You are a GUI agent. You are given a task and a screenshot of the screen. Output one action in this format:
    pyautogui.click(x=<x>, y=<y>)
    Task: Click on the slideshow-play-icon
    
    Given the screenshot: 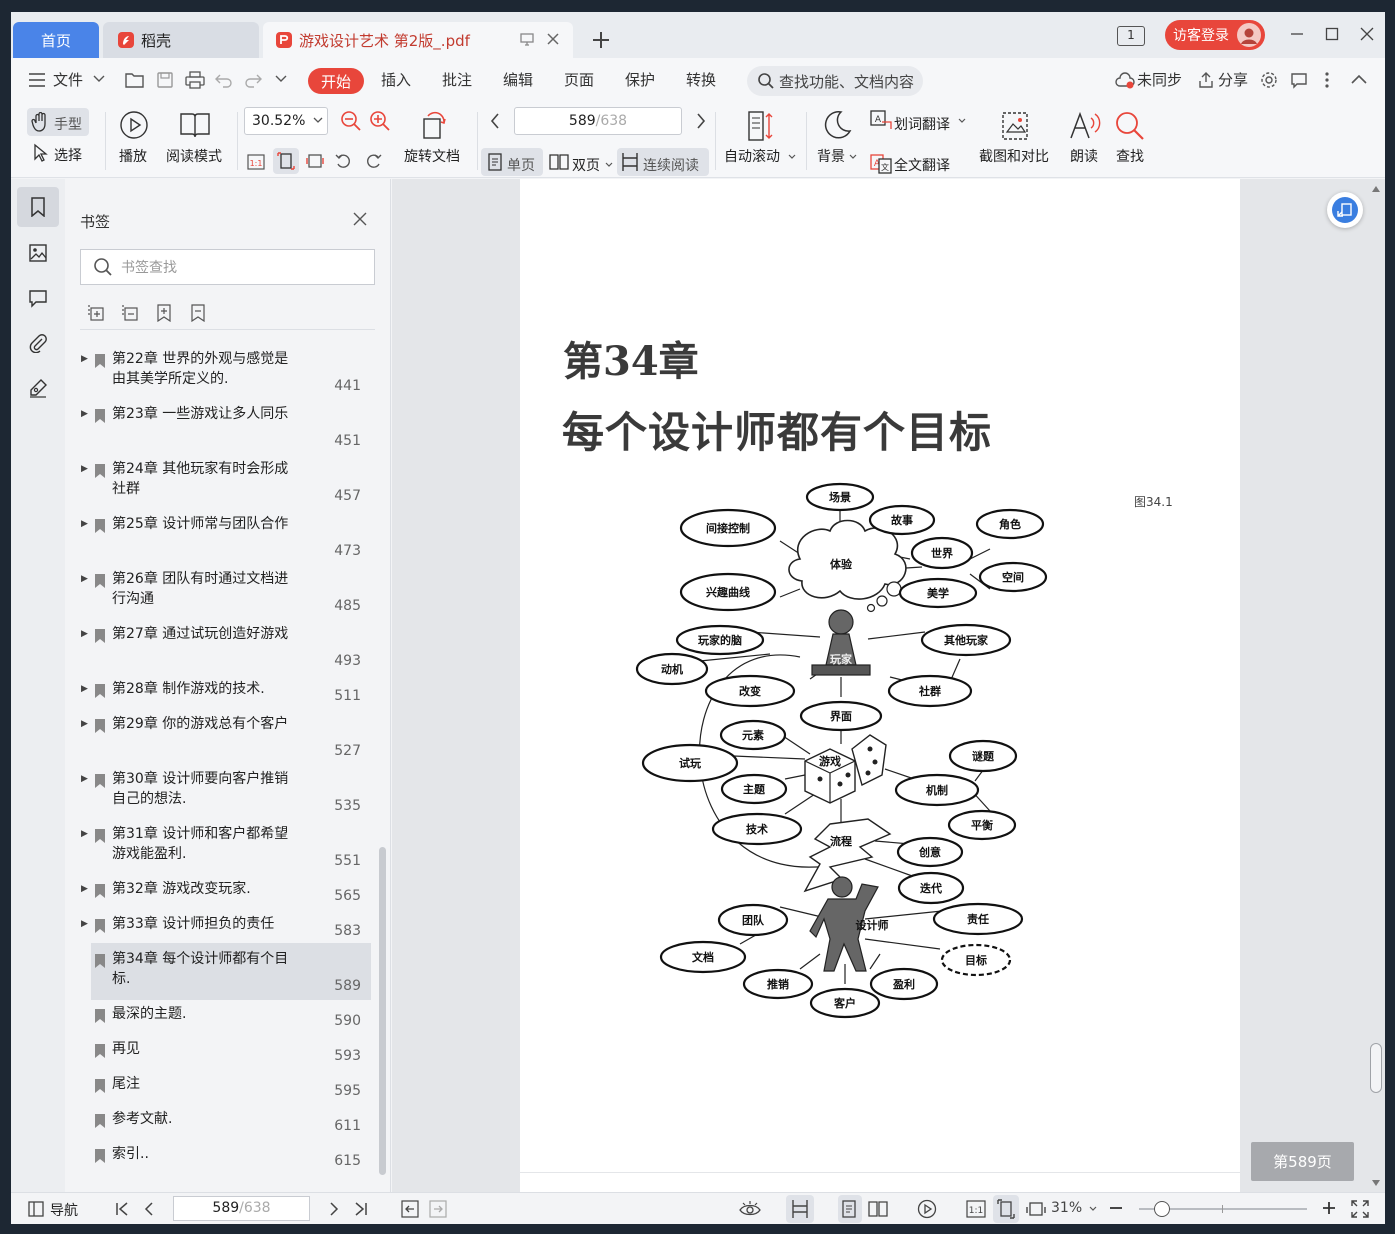 What is the action you would take?
    pyautogui.click(x=927, y=1209)
    